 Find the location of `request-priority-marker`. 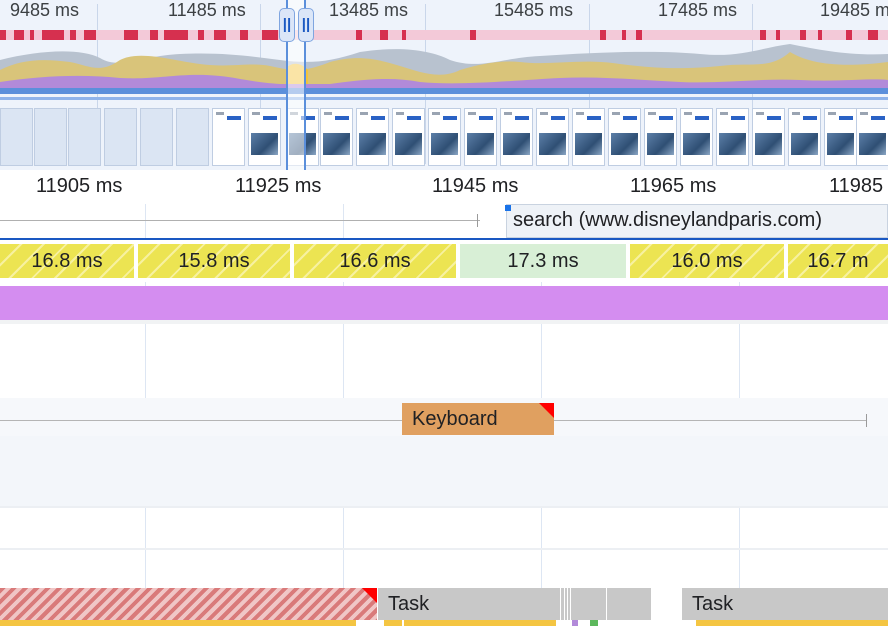

request-priority-marker is located at coordinates (508, 208).